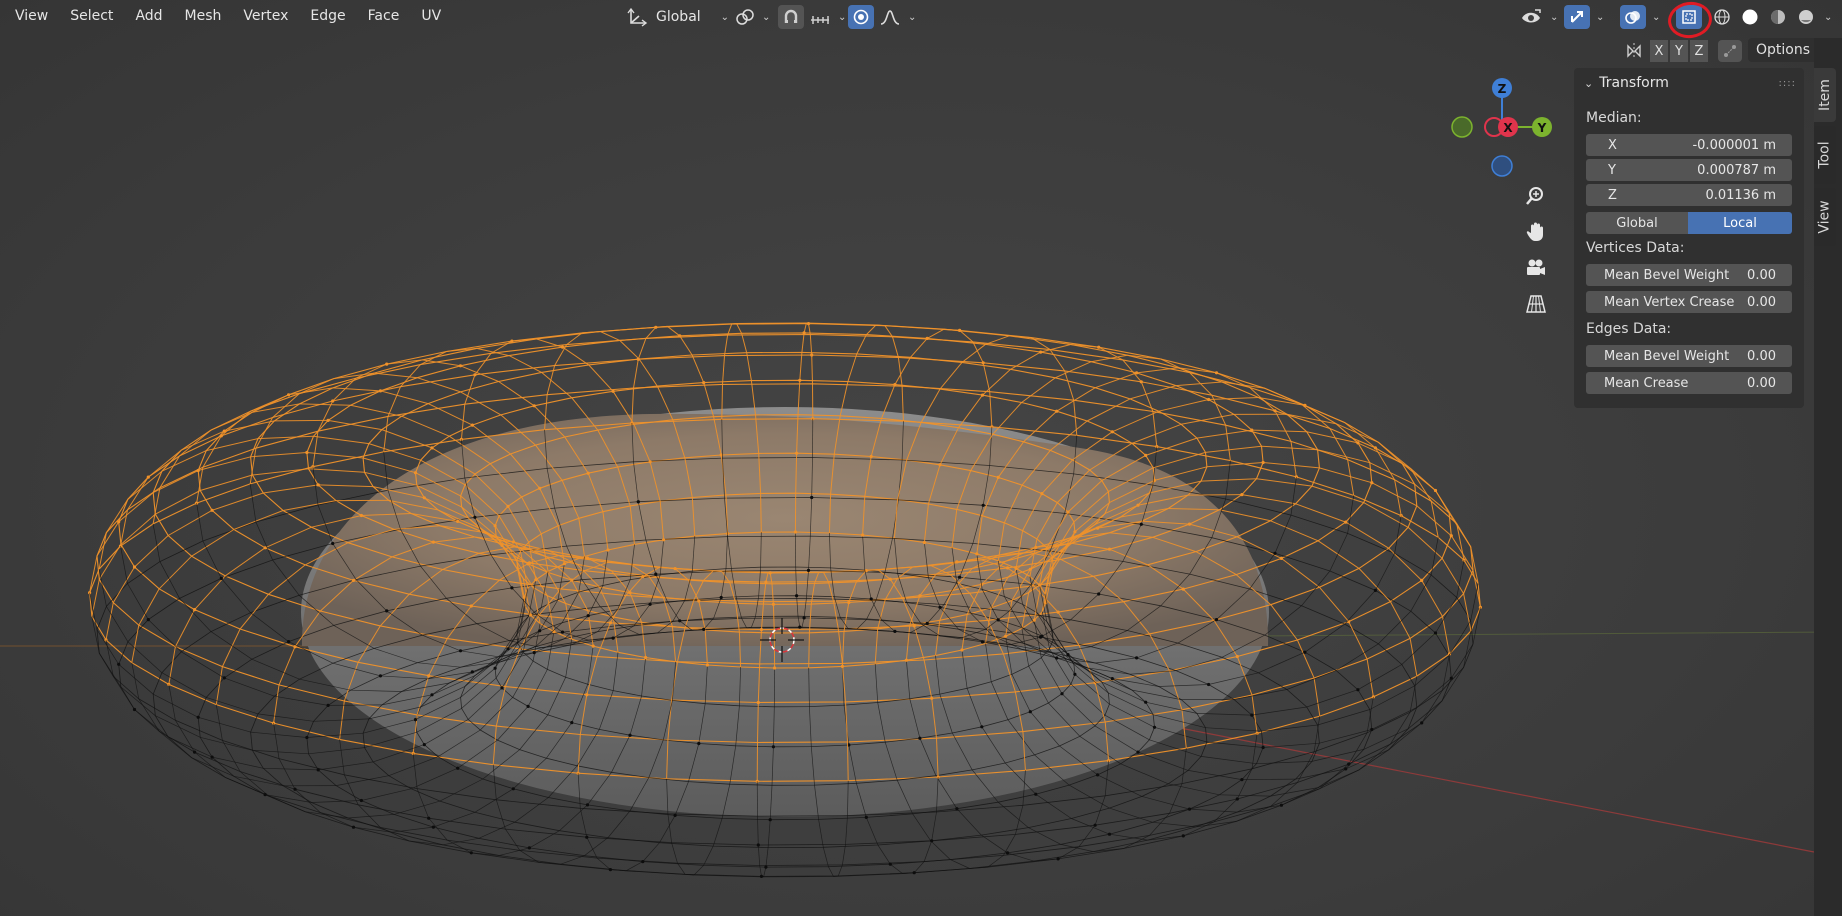  I want to click on field-value: 0.01136 m, so click(1740, 195).